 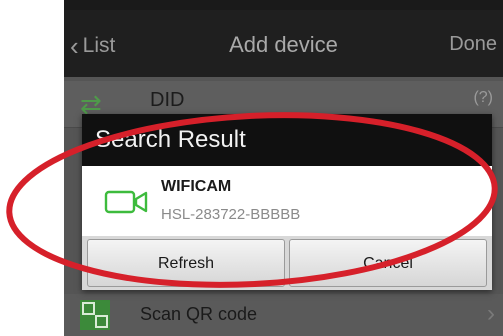 I want to click on done-button: Done, so click(x=473, y=44).